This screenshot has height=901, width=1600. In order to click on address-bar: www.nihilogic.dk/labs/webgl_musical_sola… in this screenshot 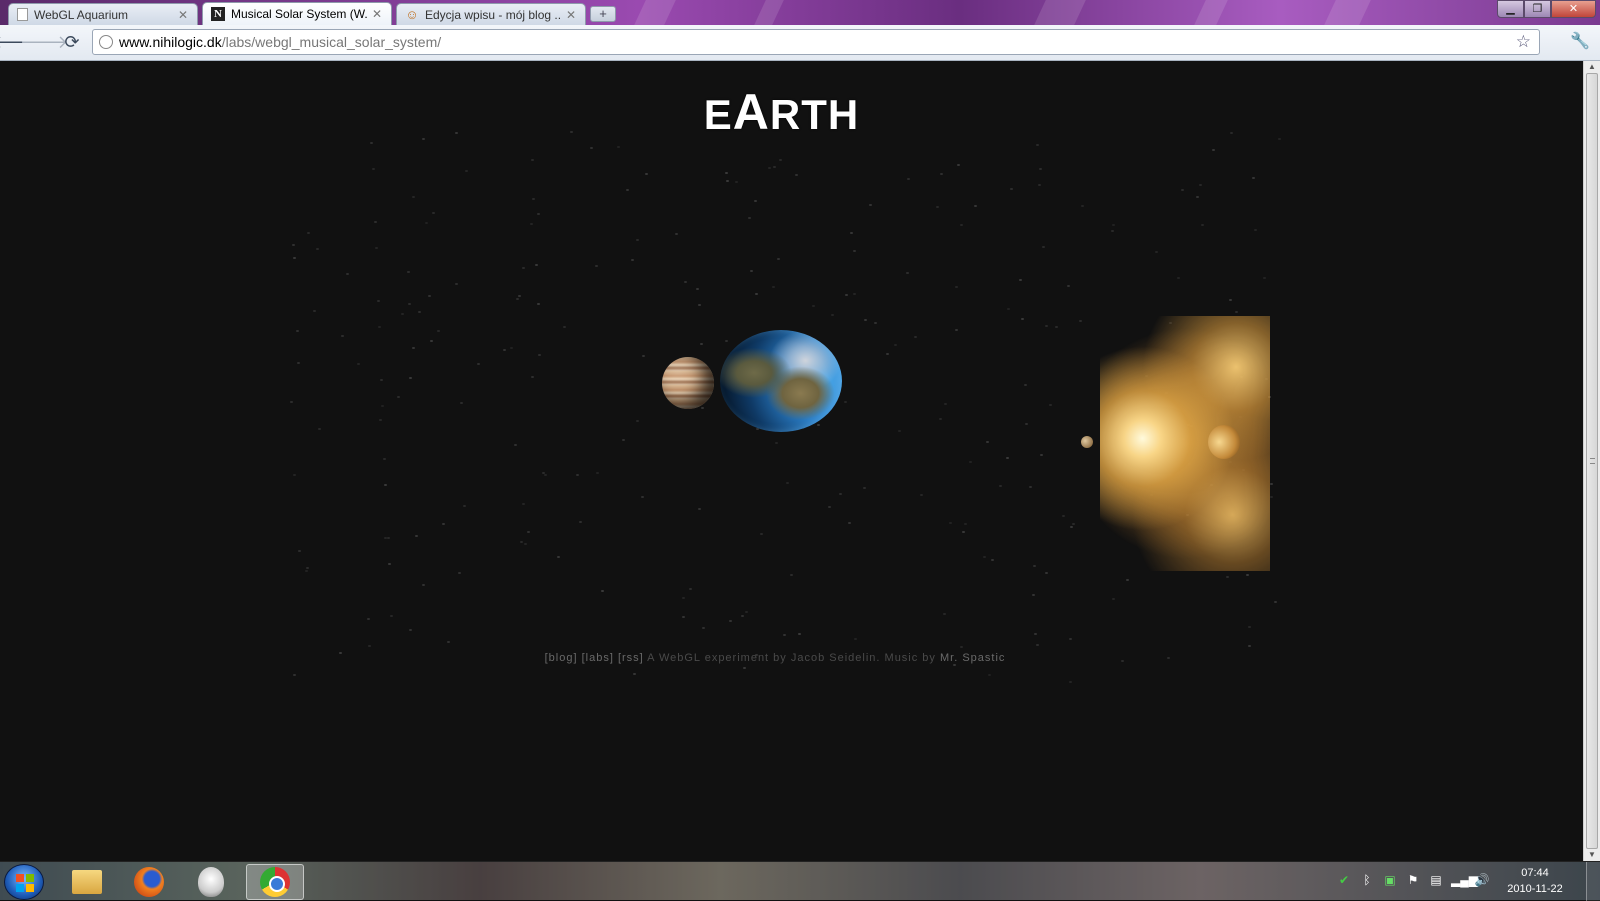, I will do `click(816, 42)`.